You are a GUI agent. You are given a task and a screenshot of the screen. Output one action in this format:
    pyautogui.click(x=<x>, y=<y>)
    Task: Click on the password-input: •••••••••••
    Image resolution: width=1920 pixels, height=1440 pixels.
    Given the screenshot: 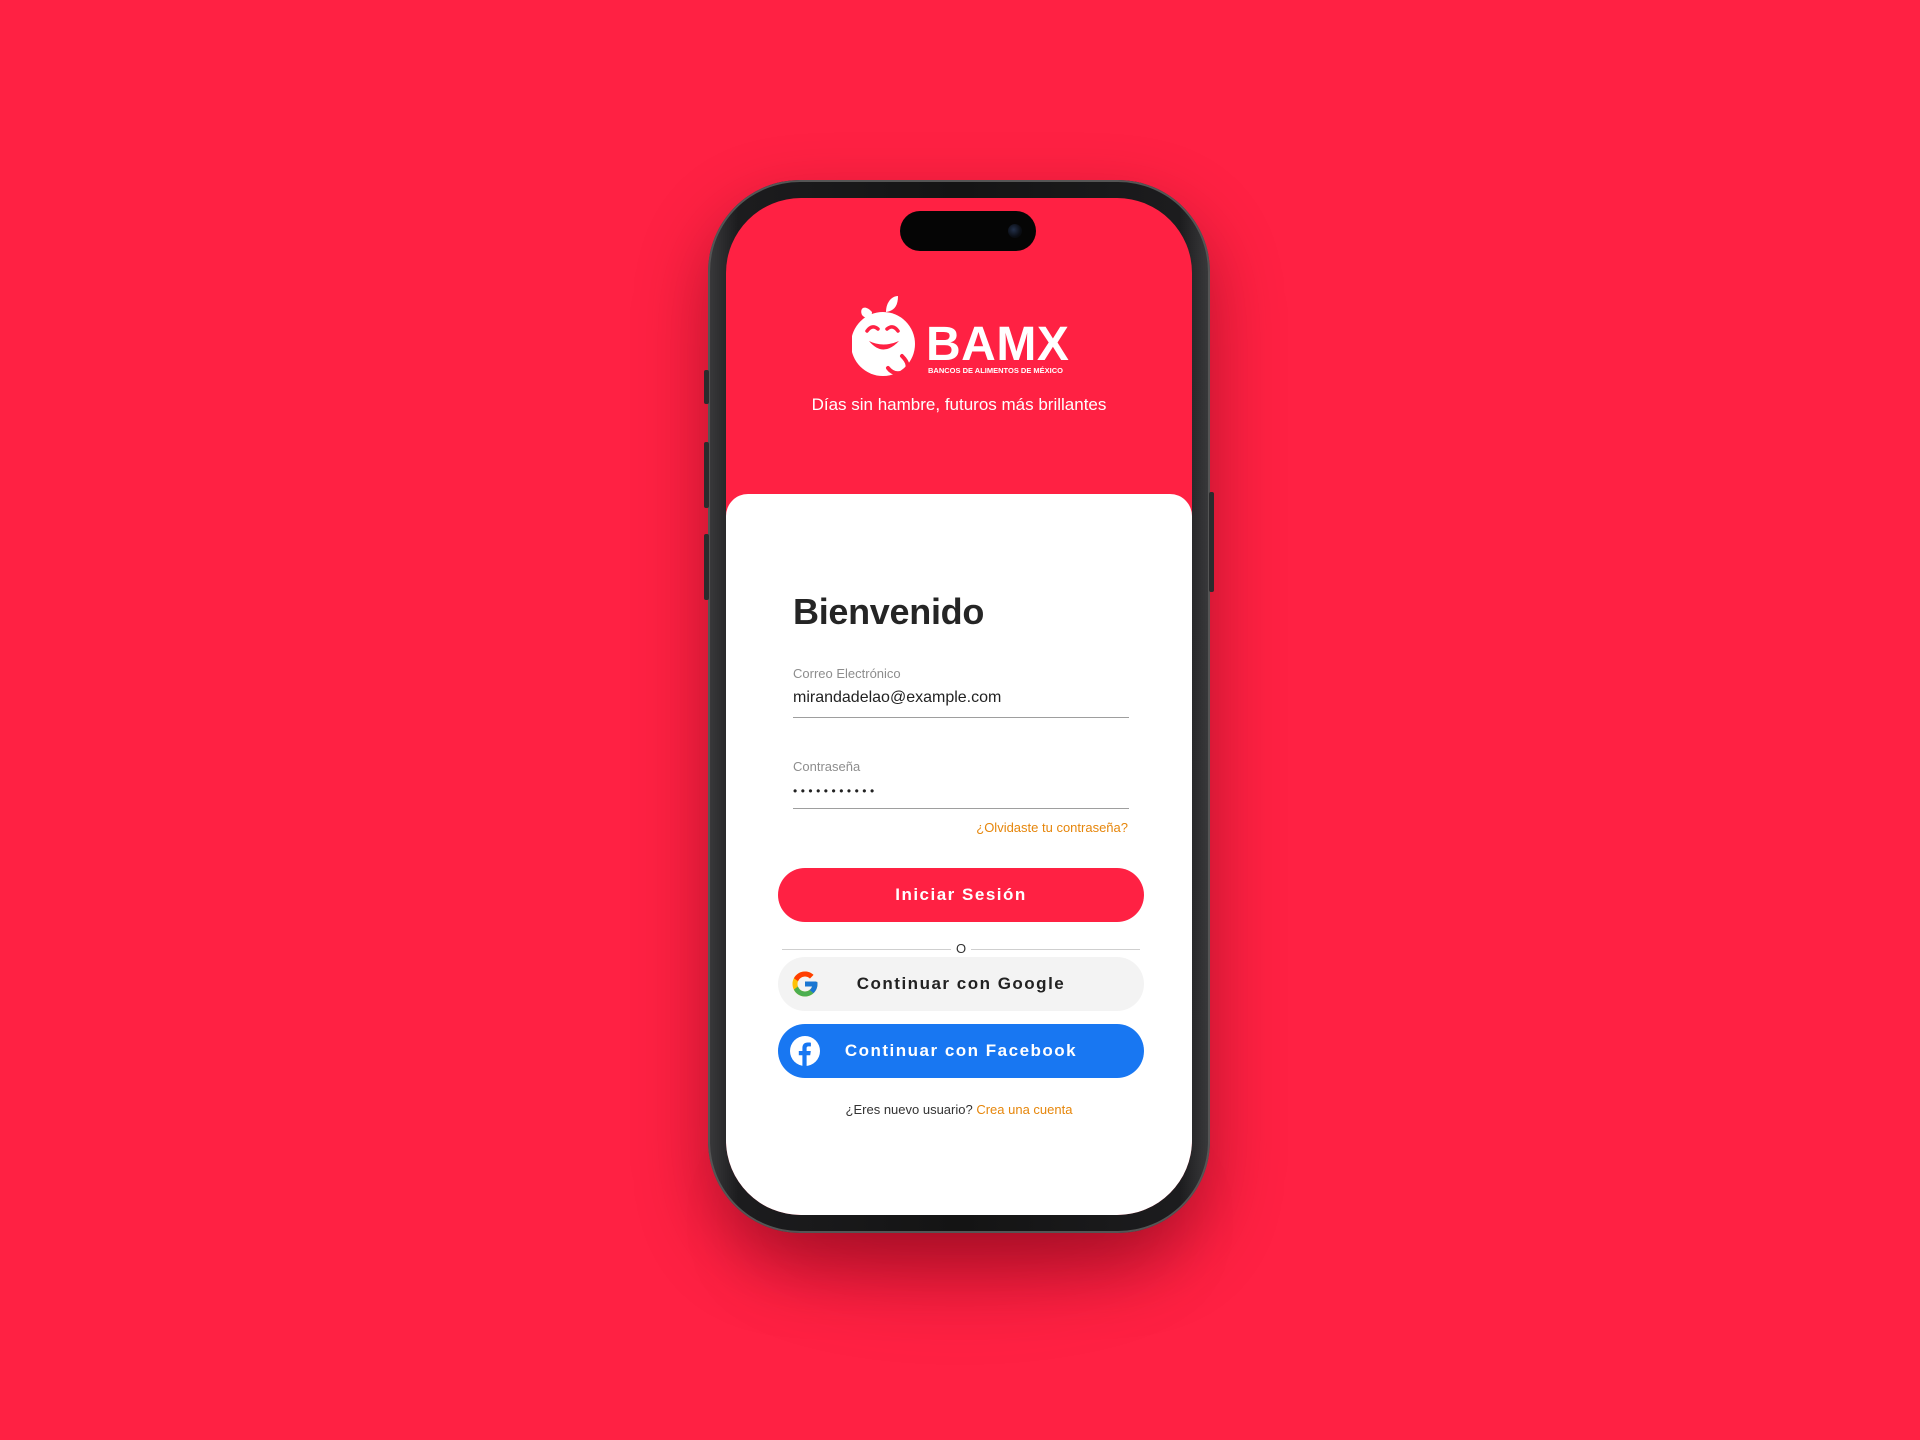 What is the action you would take?
    pyautogui.click(x=961, y=791)
    